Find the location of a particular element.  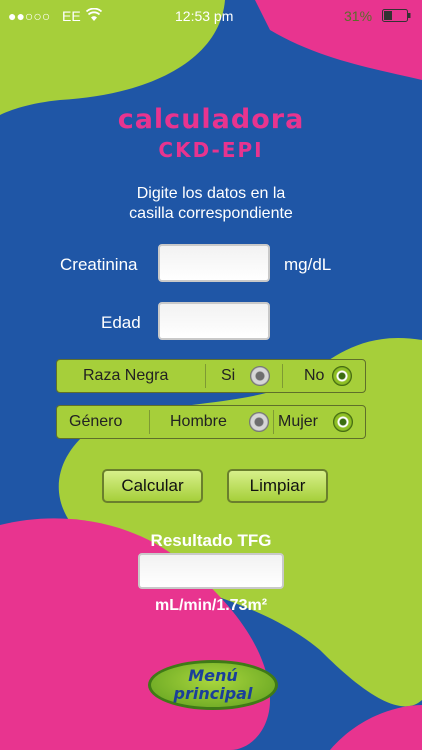

genero-option-mujer-label: Mujer is located at coordinates (298, 421).